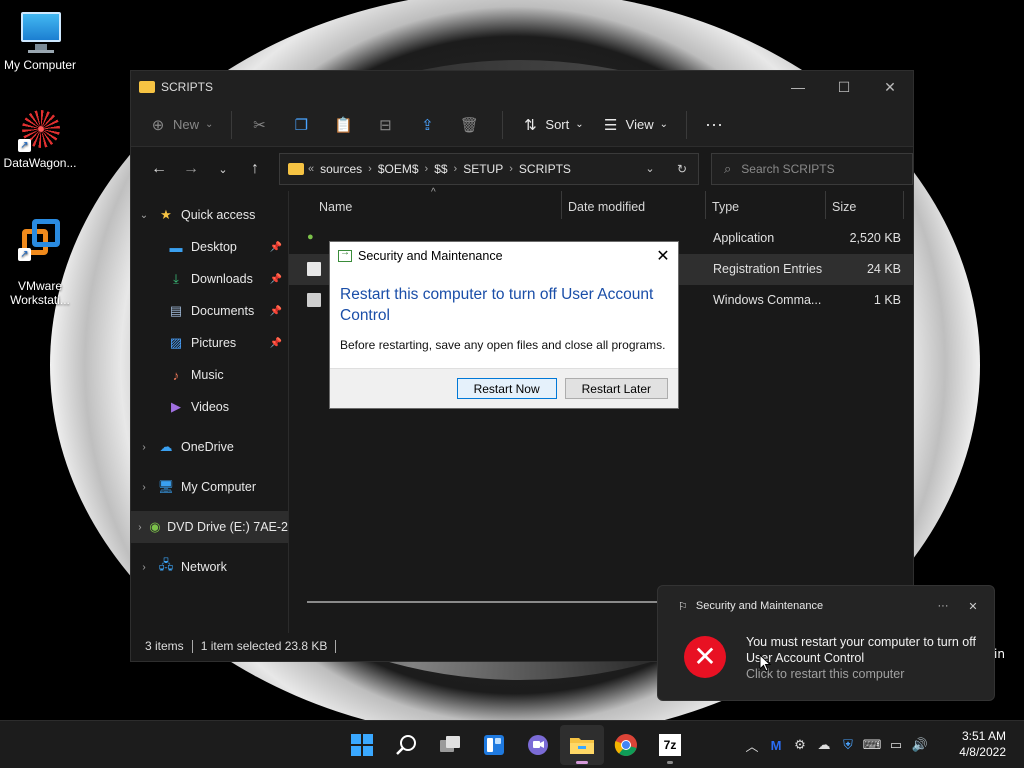 The width and height of the screenshot is (1024, 768). What do you see at coordinates (176, 310) in the screenshot?
I see `document-icon: ▤` at bounding box center [176, 310].